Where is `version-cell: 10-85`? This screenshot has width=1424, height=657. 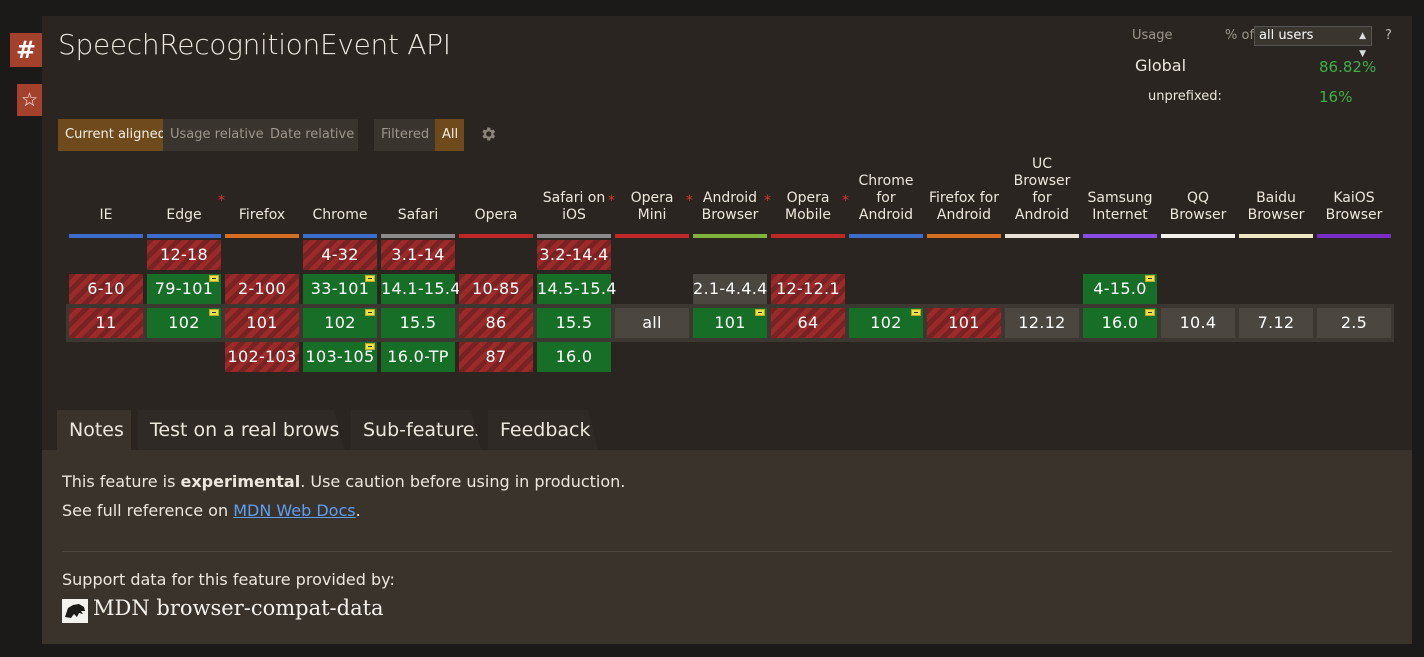
version-cell: 10-85 is located at coordinates (496, 289).